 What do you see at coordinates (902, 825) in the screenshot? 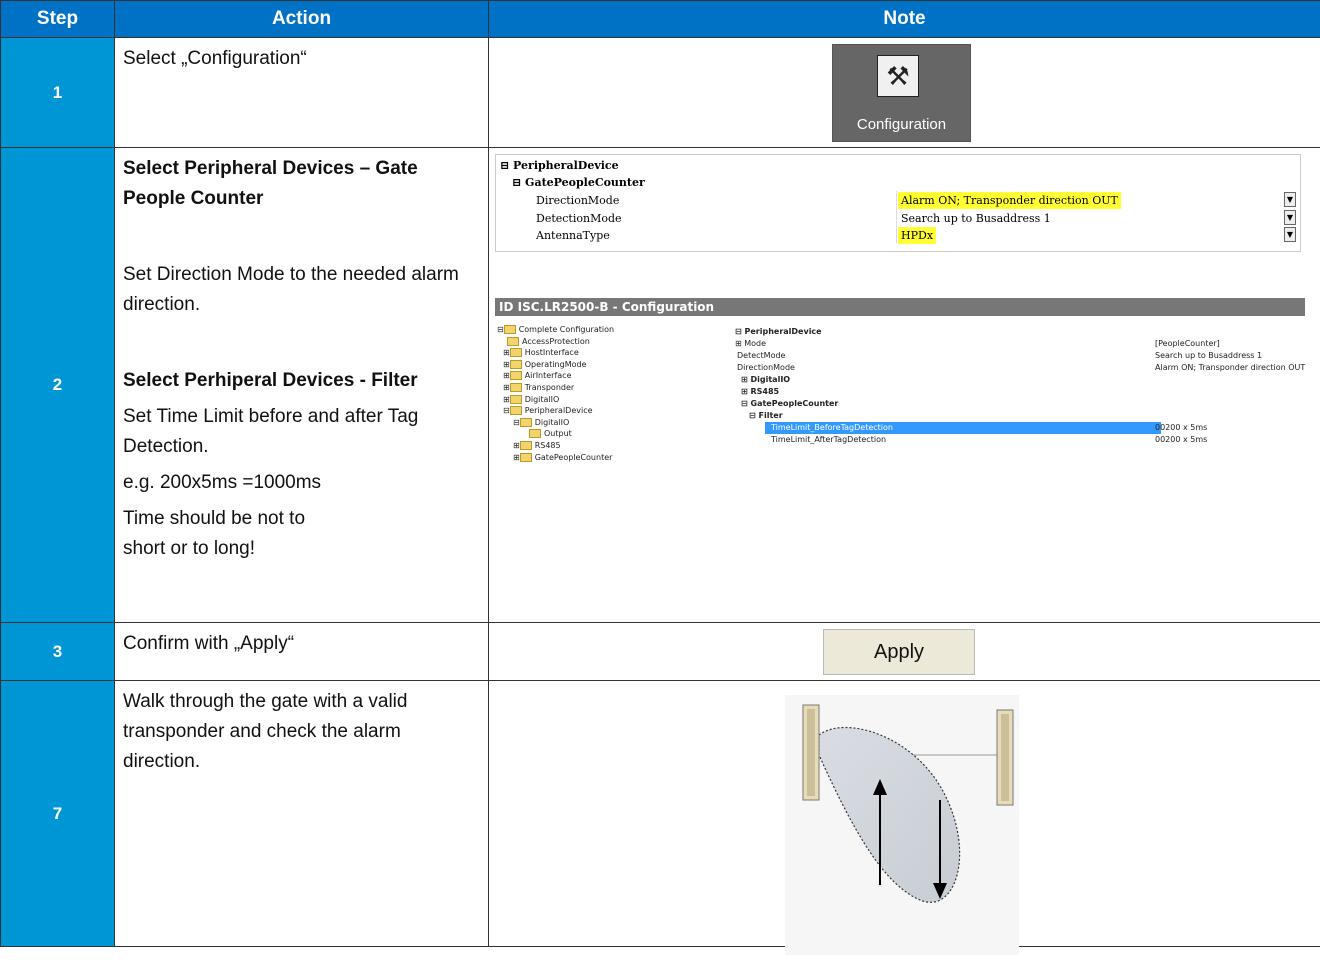
I see `gate-diagram` at bounding box center [902, 825].